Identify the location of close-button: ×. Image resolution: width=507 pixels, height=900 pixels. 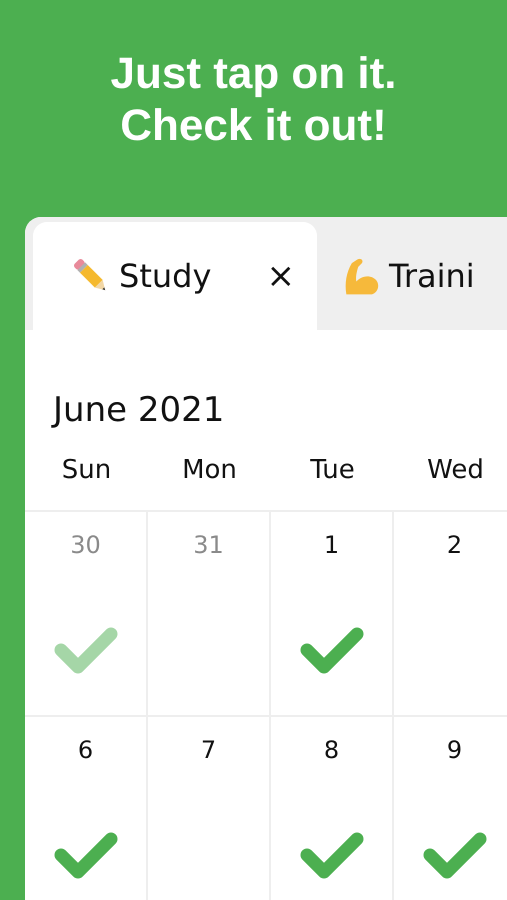
(280, 276).